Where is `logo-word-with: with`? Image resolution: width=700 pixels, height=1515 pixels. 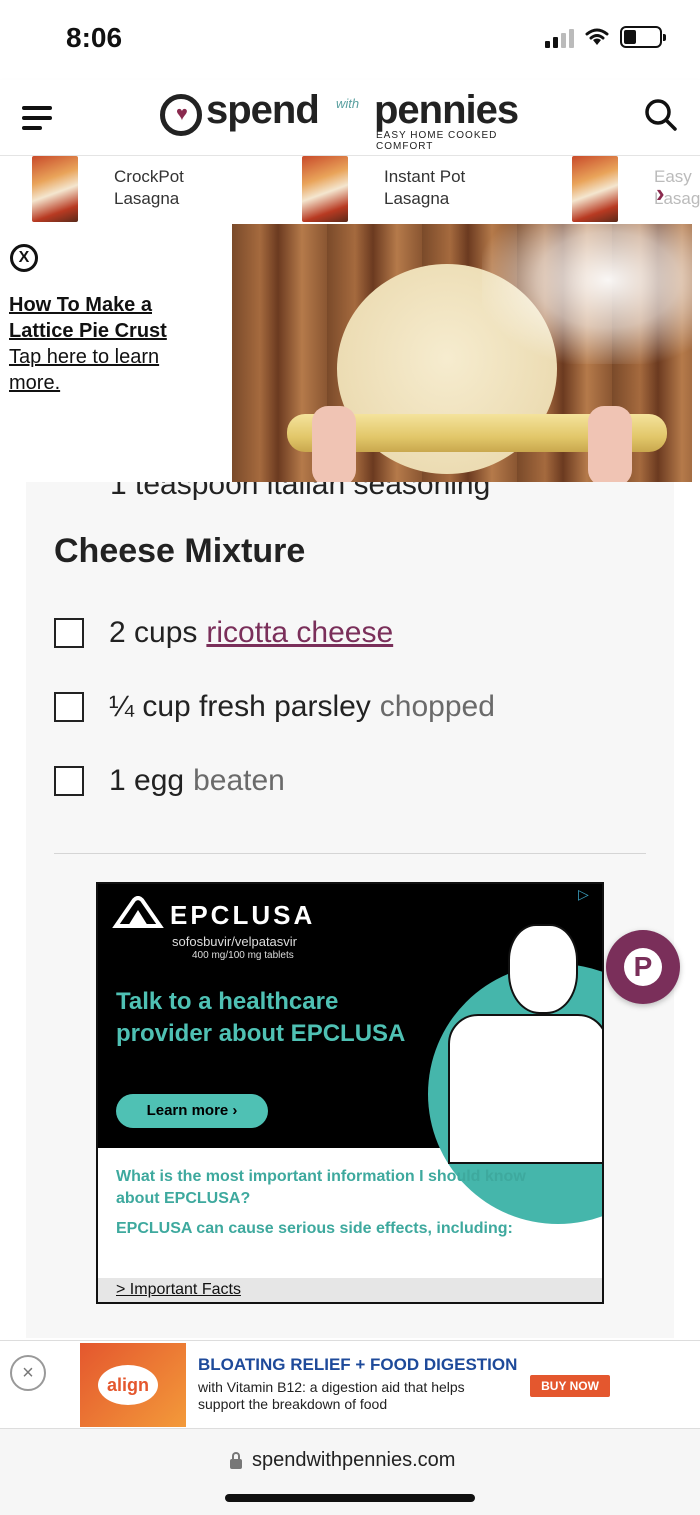 logo-word-with: with is located at coordinates (348, 103).